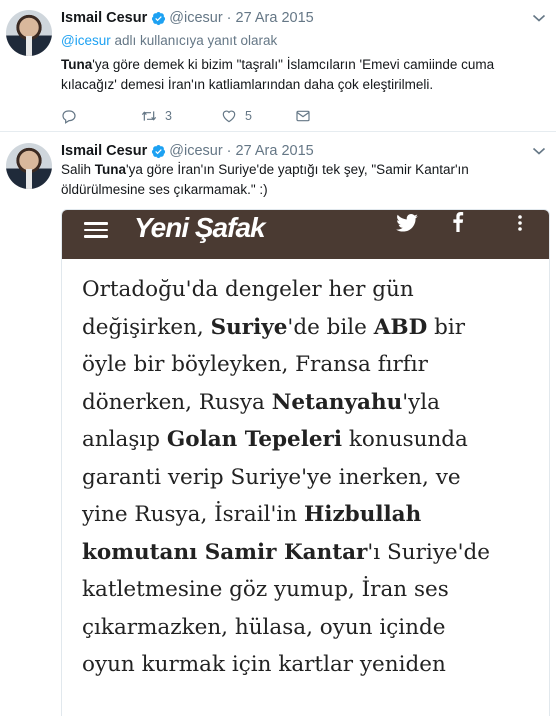 This screenshot has width=556, height=716. I want to click on retweet-button: 3, so click(181, 116).